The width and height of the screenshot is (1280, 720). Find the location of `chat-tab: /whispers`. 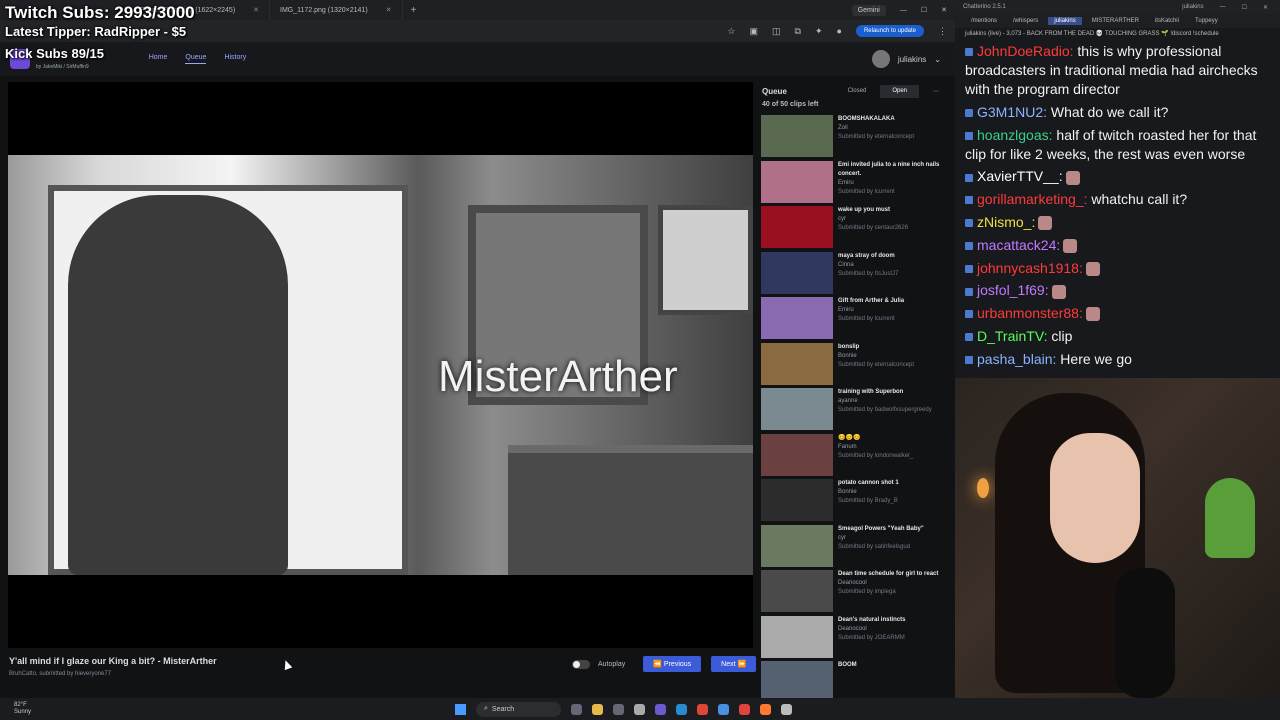

chat-tab: /whispers is located at coordinates (1025, 21).